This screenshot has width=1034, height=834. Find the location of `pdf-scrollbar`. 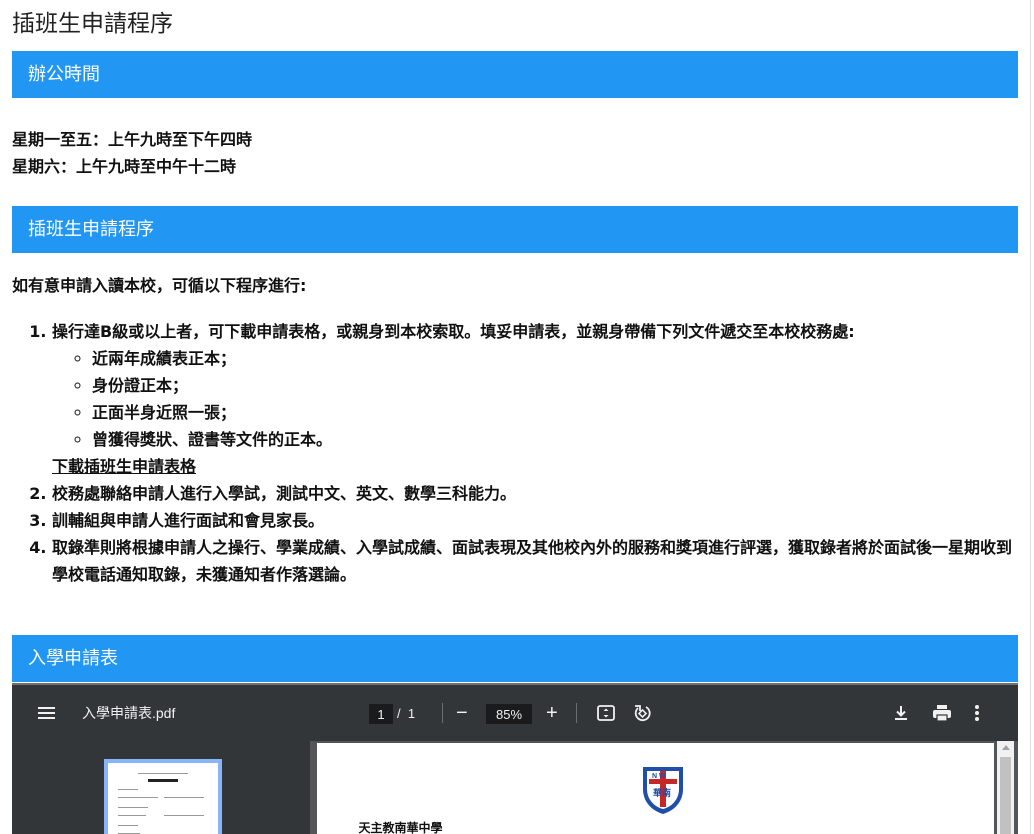

pdf-scrollbar is located at coordinates (1005, 787).